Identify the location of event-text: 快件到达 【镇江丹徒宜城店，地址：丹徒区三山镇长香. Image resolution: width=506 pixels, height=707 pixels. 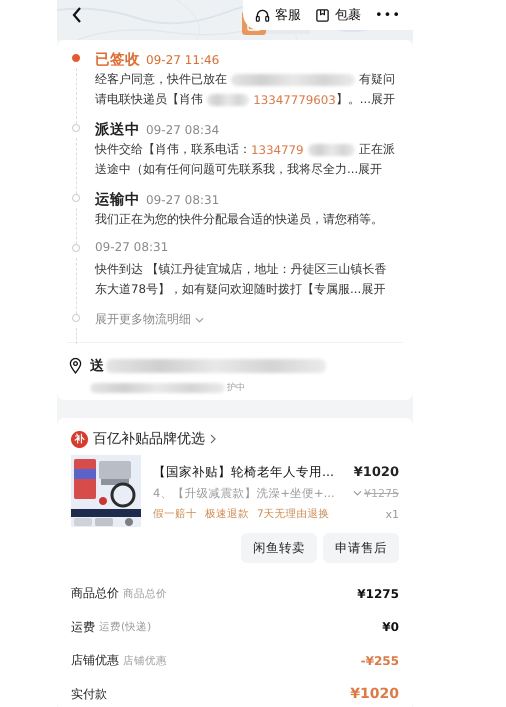
(241, 270).